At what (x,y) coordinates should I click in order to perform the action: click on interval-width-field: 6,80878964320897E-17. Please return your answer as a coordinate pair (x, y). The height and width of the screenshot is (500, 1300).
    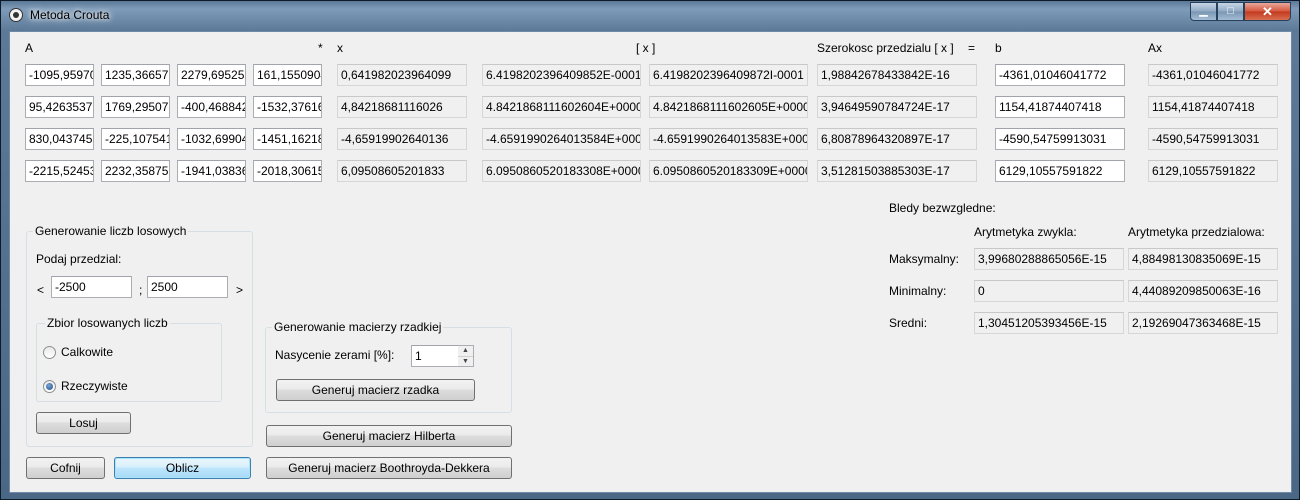
    Looking at the image, I should click on (897, 139).